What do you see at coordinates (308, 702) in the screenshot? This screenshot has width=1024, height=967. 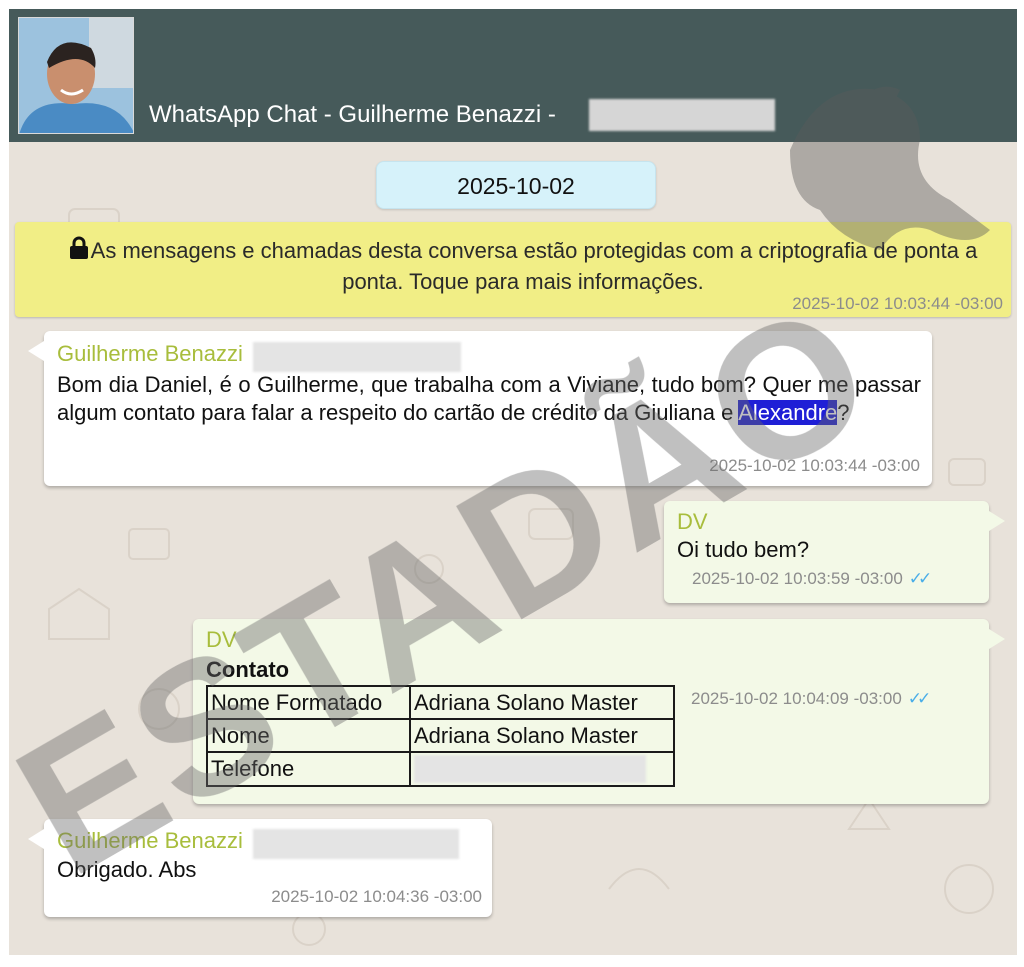 I see `contact-field-label: Nome Formatado` at bounding box center [308, 702].